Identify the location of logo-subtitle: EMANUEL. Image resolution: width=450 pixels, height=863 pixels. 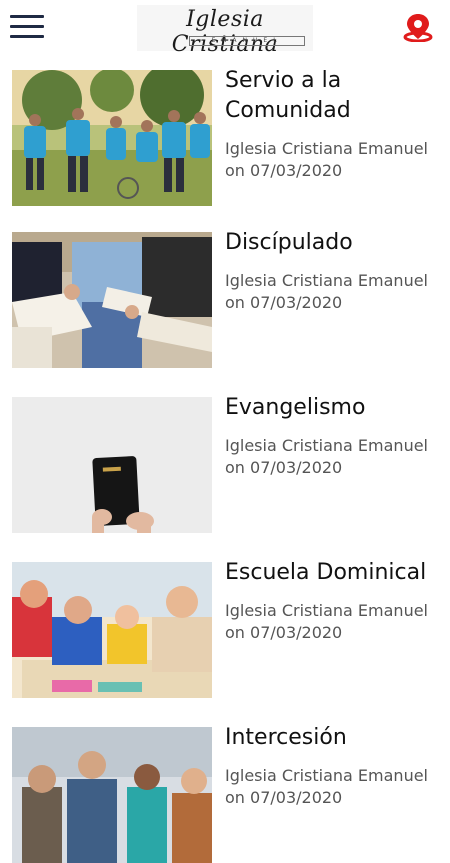
(247, 41).